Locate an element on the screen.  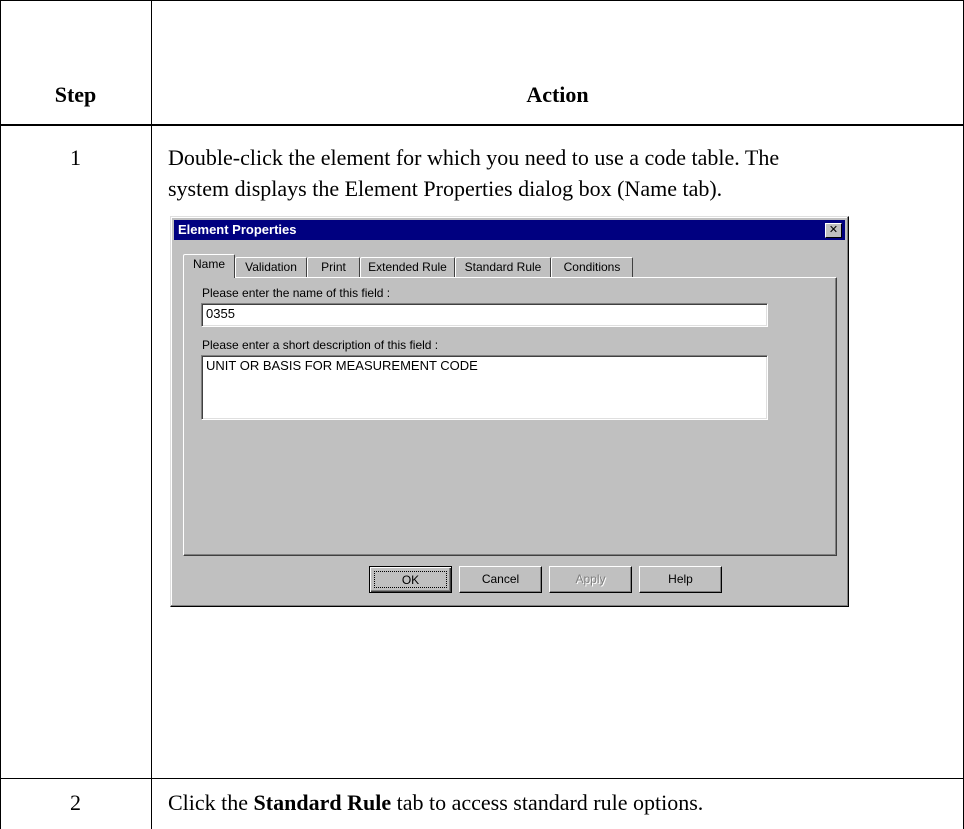
header-action: Action is located at coordinates (557, 94).